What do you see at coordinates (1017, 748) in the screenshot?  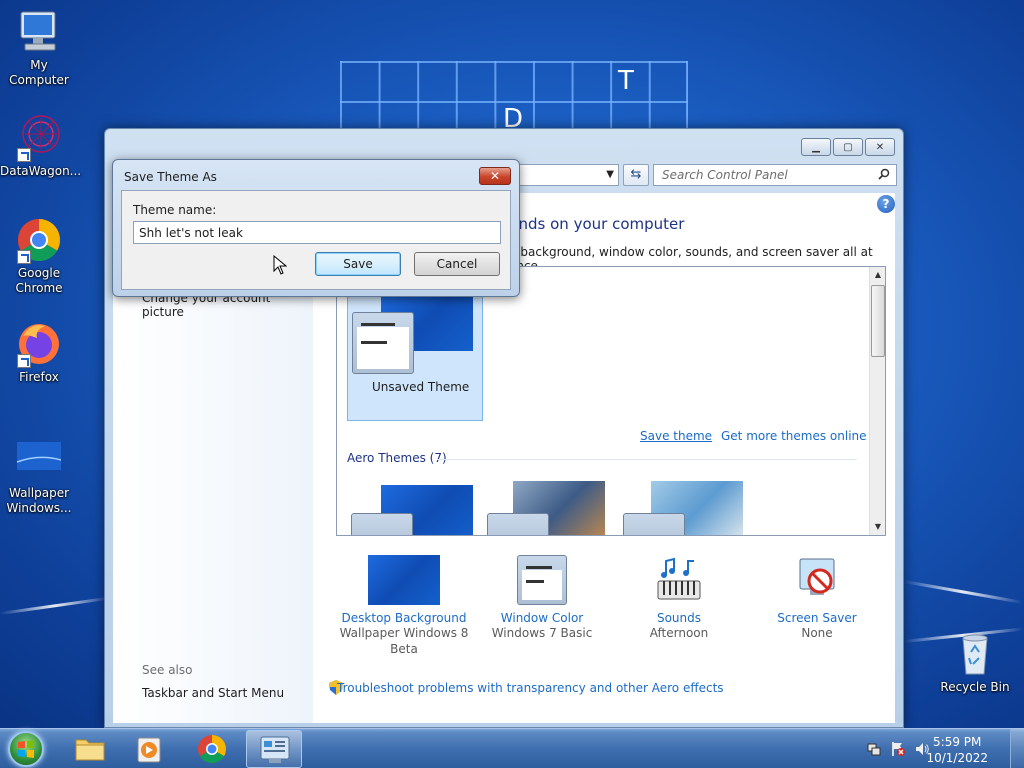 I see `show-desktop-button` at bounding box center [1017, 748].